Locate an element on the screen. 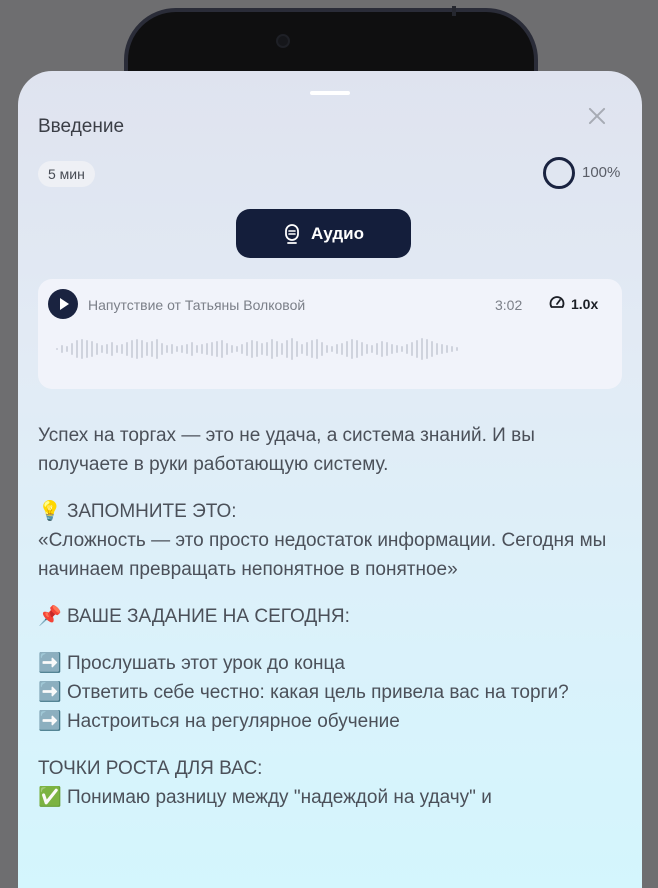 This screenshot has height=888, width=658. task-item: ➡️ Настроиться на регулярное обучение is located at coordinates (328, 721).